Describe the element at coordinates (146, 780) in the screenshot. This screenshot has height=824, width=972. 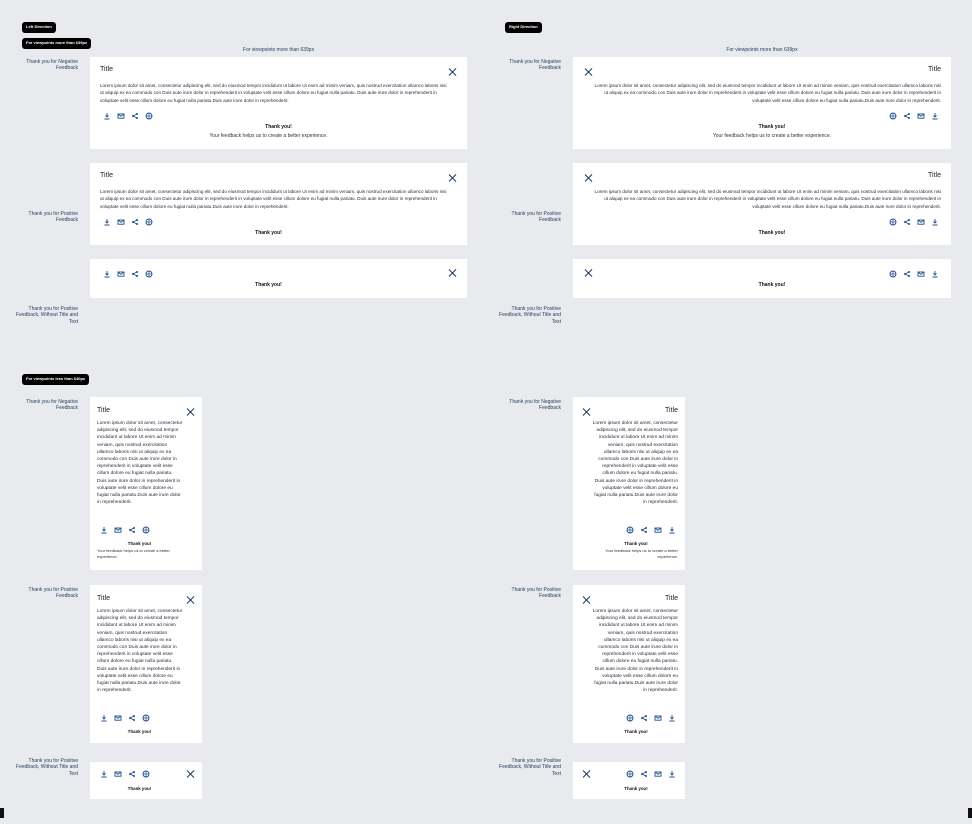
I see `mobile-card-compact: Thank you!` at that location.